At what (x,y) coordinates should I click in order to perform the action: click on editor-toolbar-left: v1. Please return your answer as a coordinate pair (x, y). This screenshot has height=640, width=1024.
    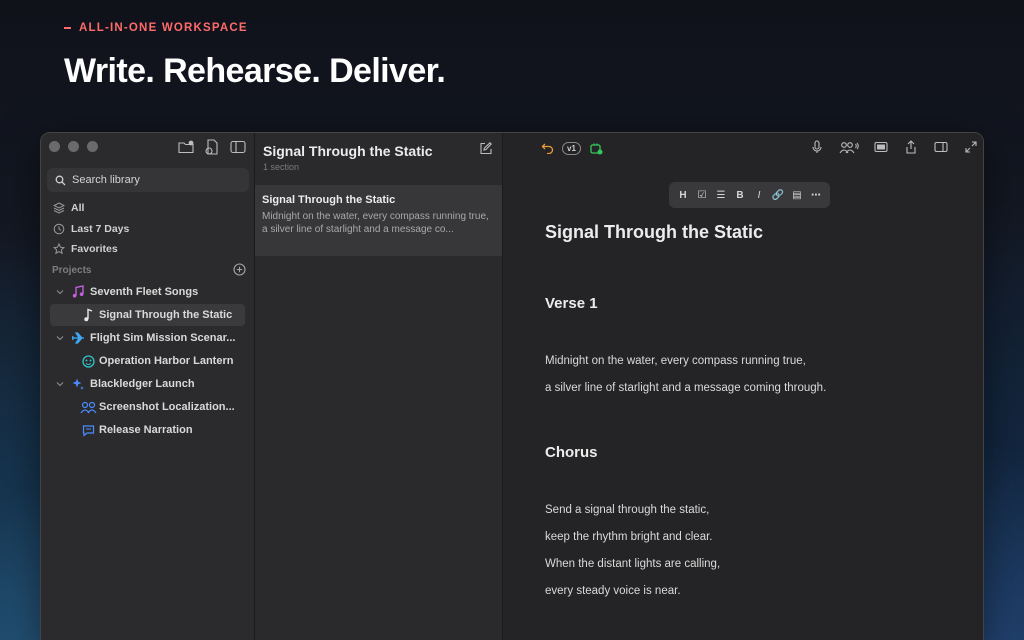
    Looking at the image, I should click on (572, 148).